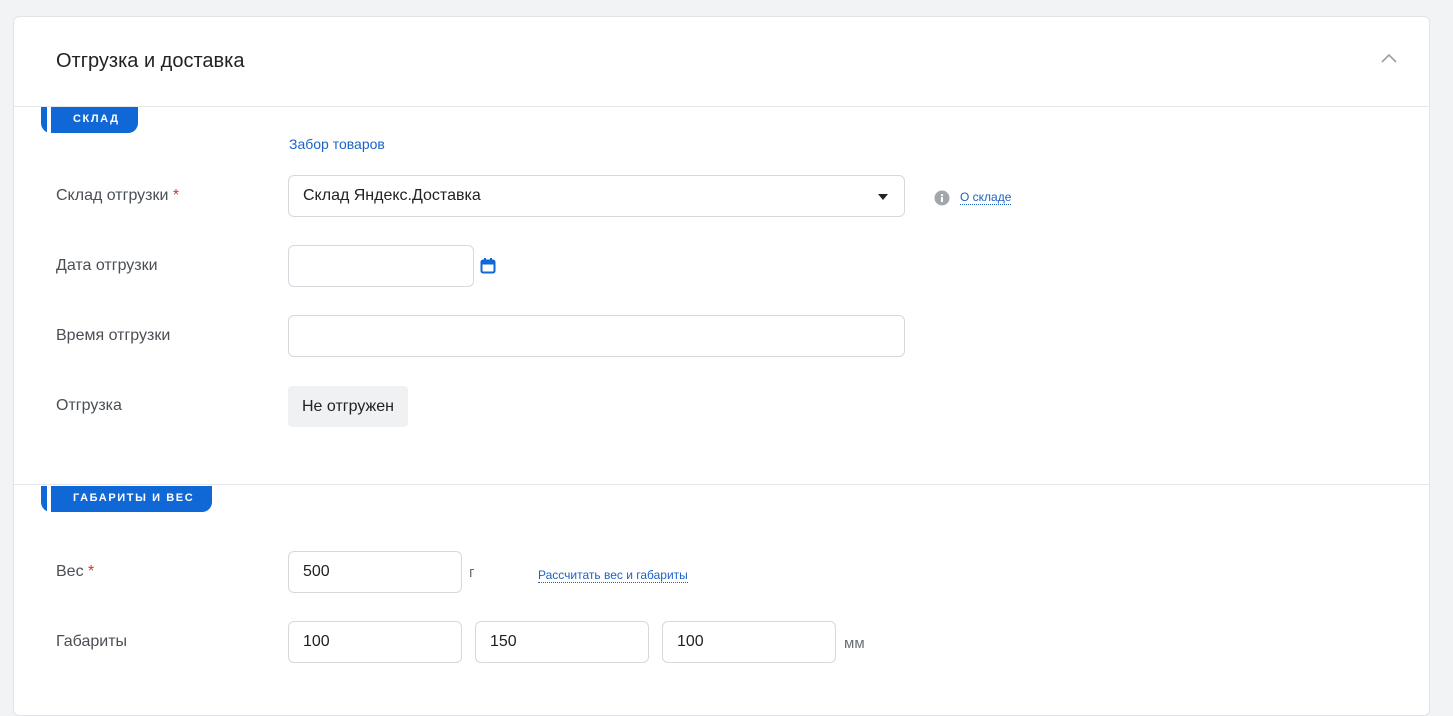 This screenshot has height=716, width=1453. What do you see at coordinates (488, 266) in the screenshot?
I see `calendar-icon` at bounding box center [488, 266].